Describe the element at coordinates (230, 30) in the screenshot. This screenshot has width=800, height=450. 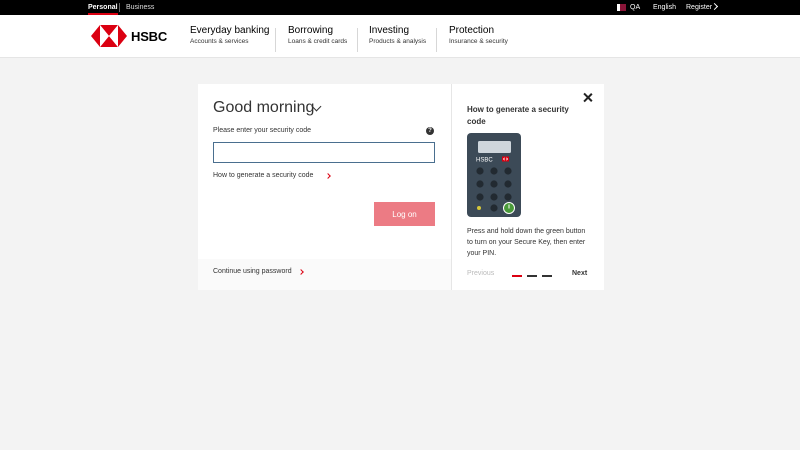
I see `nav-title: Everyday banking` at that location.